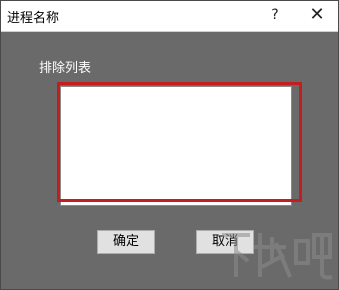  I want to click on exclude-list-label: 排除列表, so click(65, 68).